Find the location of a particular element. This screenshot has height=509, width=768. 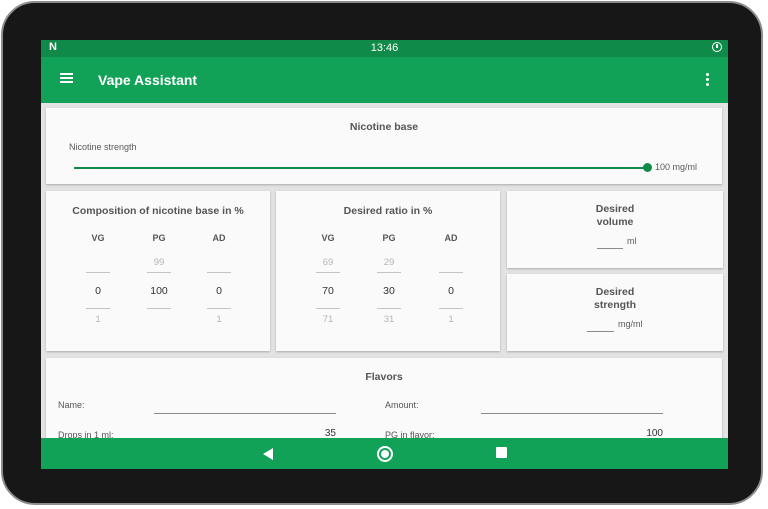

overflow-menu-icon is located at coordinates (707, 80).